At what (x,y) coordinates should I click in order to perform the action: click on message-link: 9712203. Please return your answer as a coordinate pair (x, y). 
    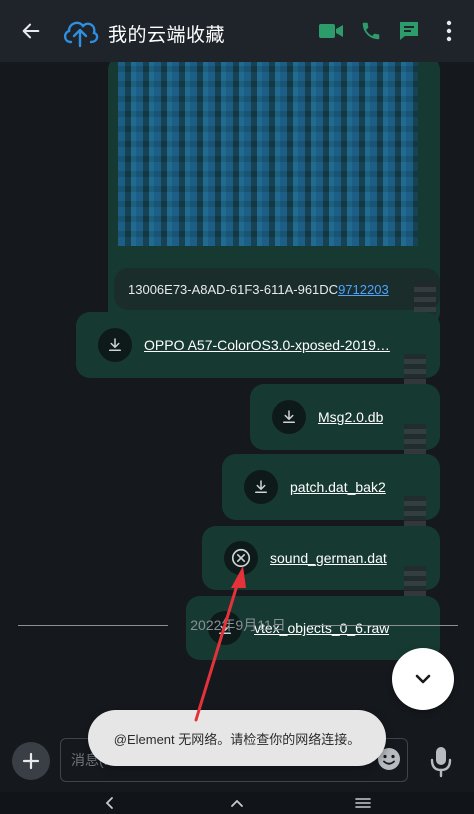
    Looking at the image, I should click on (363, 289).